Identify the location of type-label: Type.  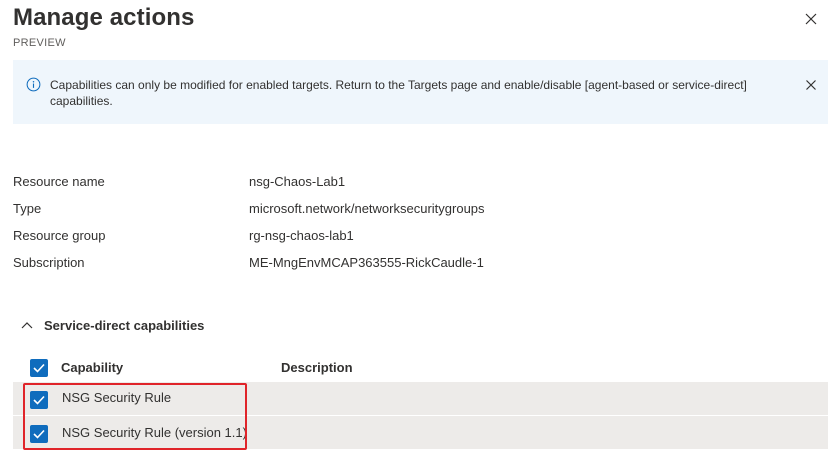
(27, 208).